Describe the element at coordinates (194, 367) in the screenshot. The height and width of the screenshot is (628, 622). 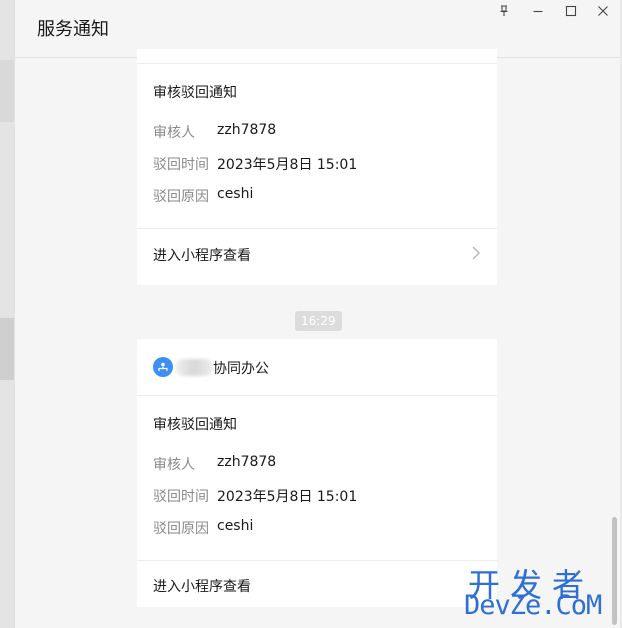
I see `blurred-name` at that location.